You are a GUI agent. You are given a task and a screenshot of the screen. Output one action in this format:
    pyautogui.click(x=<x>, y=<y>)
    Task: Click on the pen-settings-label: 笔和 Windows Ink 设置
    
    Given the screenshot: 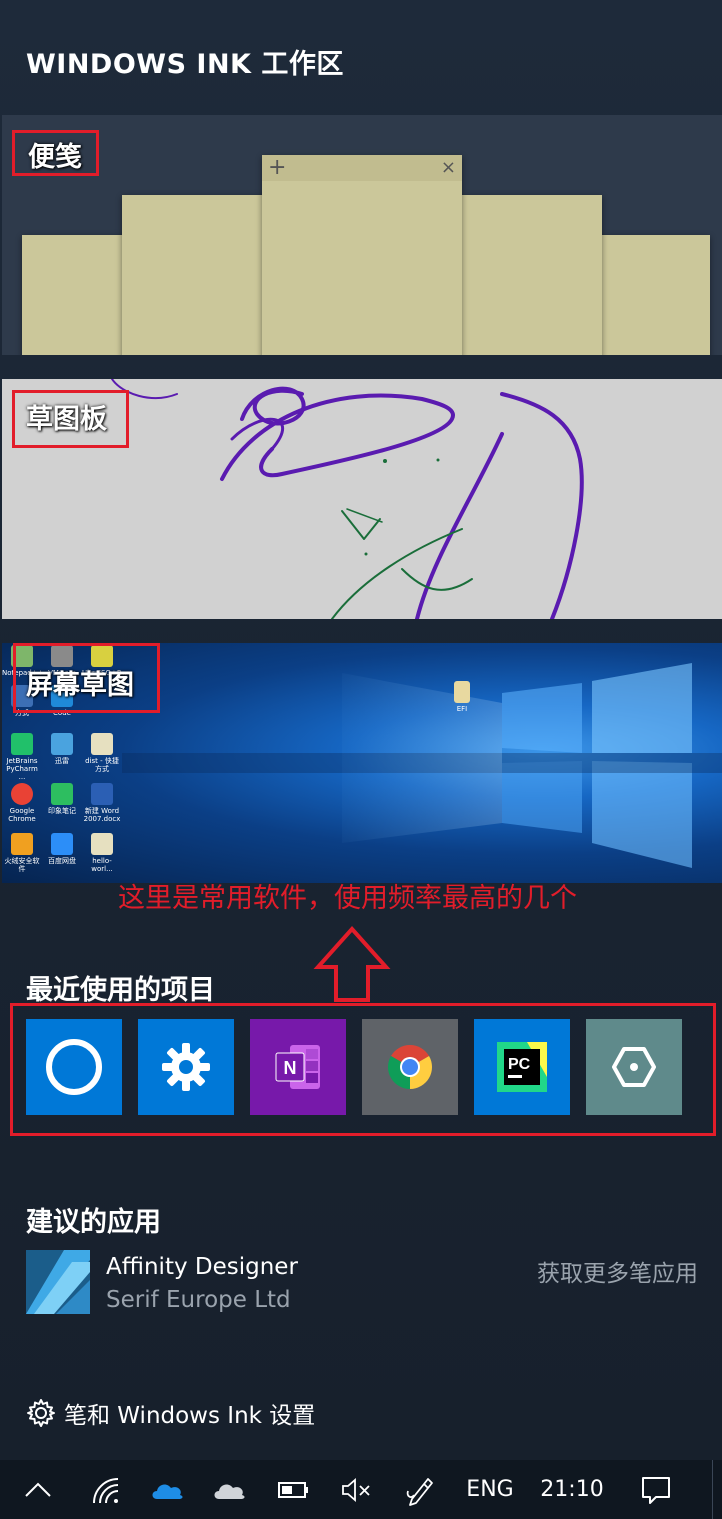 What is the action you would take?
    pyautogui.click(x=190, y=1416)
    